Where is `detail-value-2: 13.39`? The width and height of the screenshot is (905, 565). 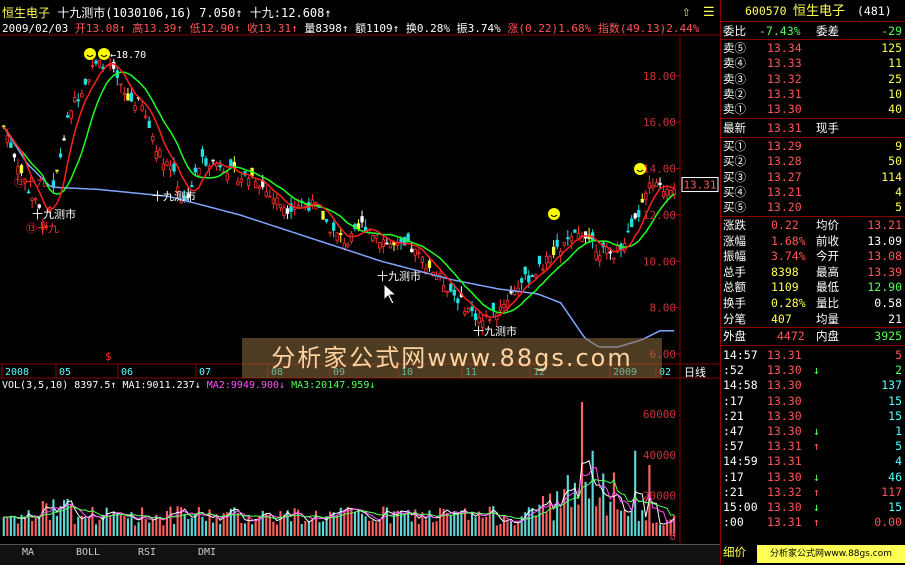
detail-value-2: 13.39 is located at coordinates (884, 271).